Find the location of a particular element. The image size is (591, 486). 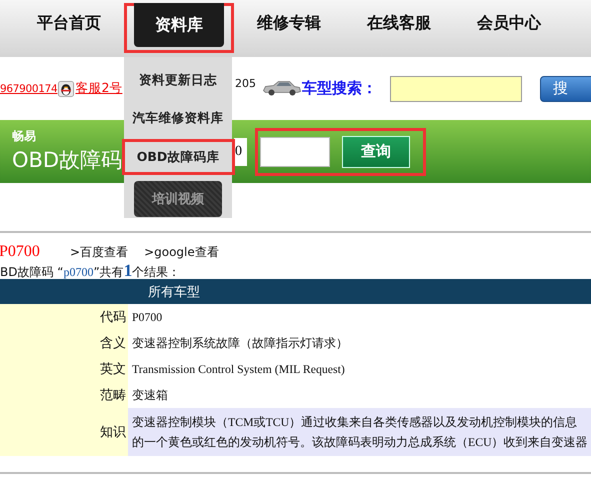

nav-item: 资料库 is located at coordinates (179, 25).